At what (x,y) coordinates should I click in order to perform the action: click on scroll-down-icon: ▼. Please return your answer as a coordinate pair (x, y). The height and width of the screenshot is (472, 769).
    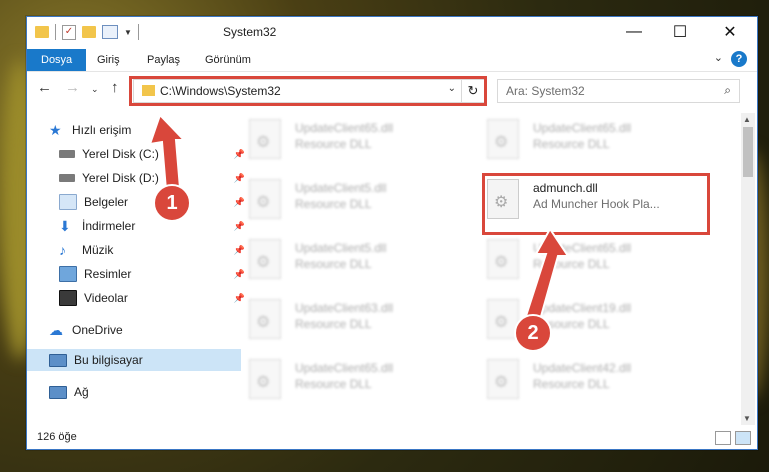
    Looking at the image, I should click on (747, 418).